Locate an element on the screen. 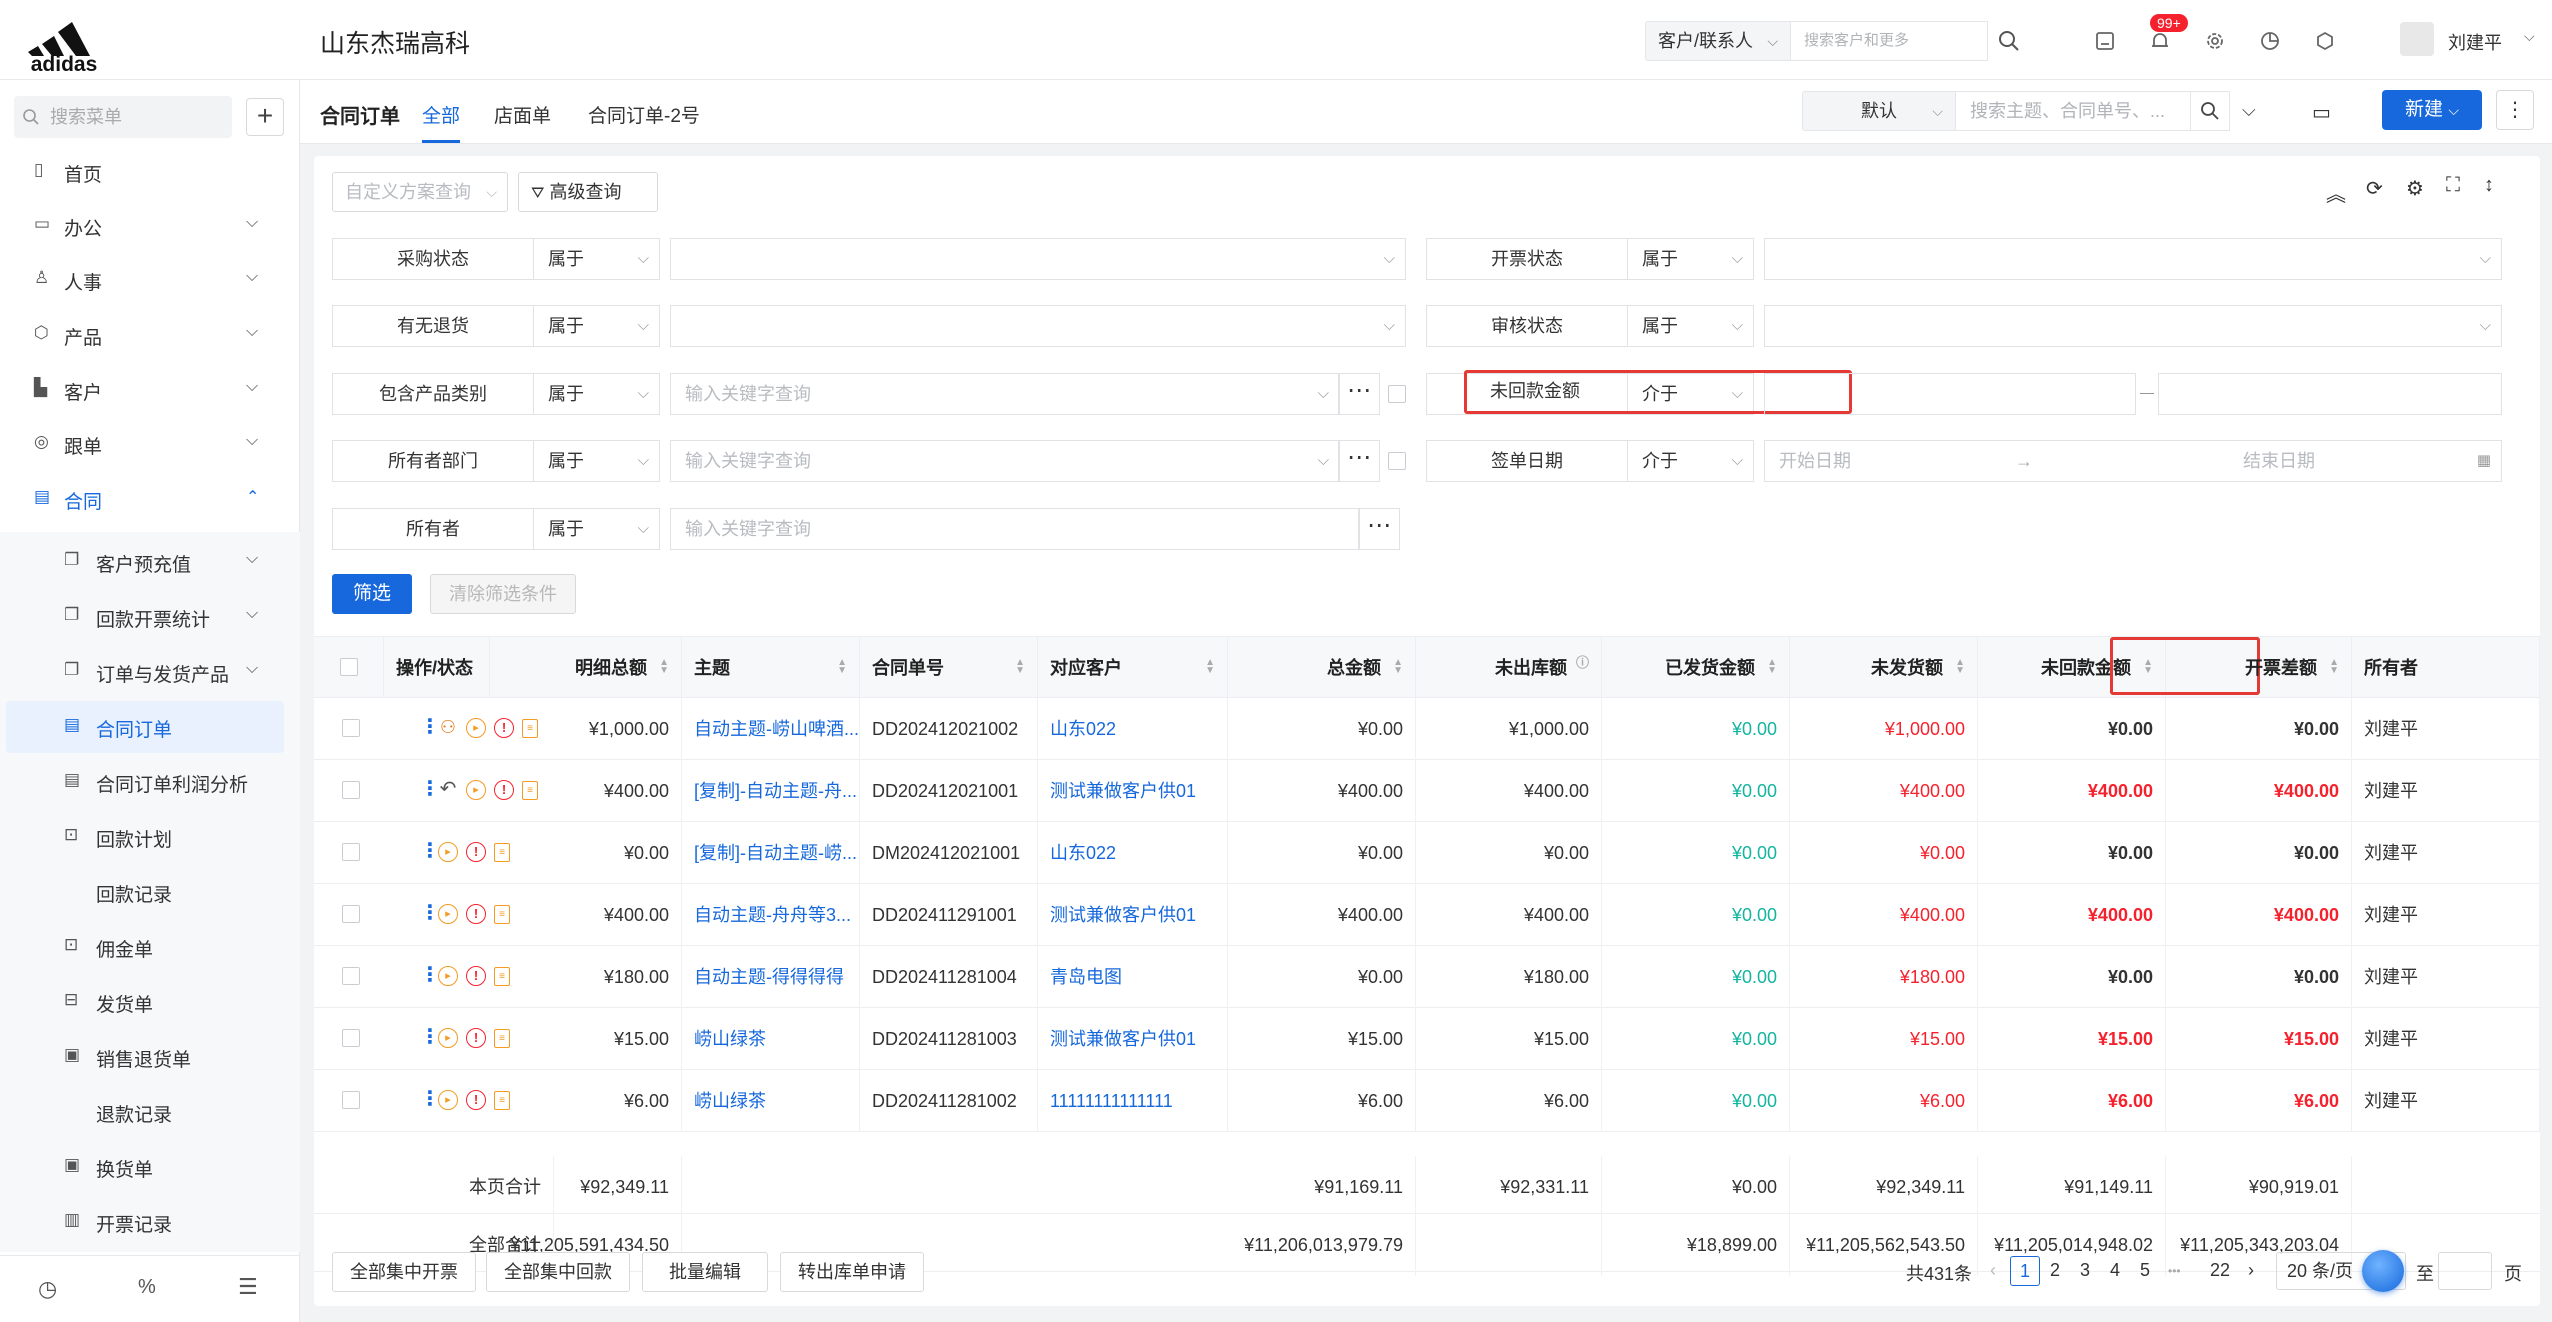 The height and width of the screenshot is (1322, 2552). cell-customer: 青岛电图 is located at coordinates (1133, 977).